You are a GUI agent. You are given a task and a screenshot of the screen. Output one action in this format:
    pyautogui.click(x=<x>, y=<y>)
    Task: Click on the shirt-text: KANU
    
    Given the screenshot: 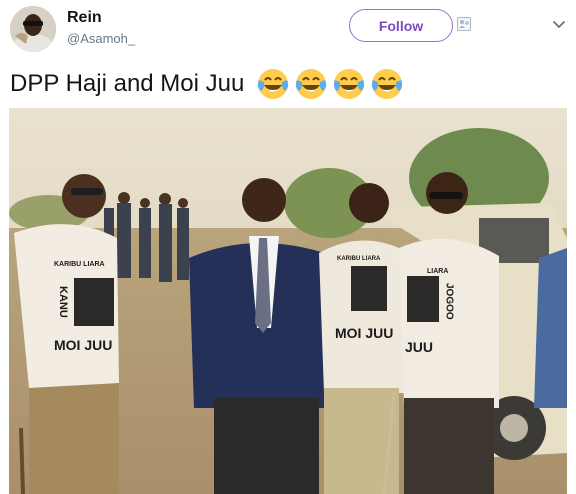 What is the action you would take?
    pyautogui.click(x=63, y=302)
    